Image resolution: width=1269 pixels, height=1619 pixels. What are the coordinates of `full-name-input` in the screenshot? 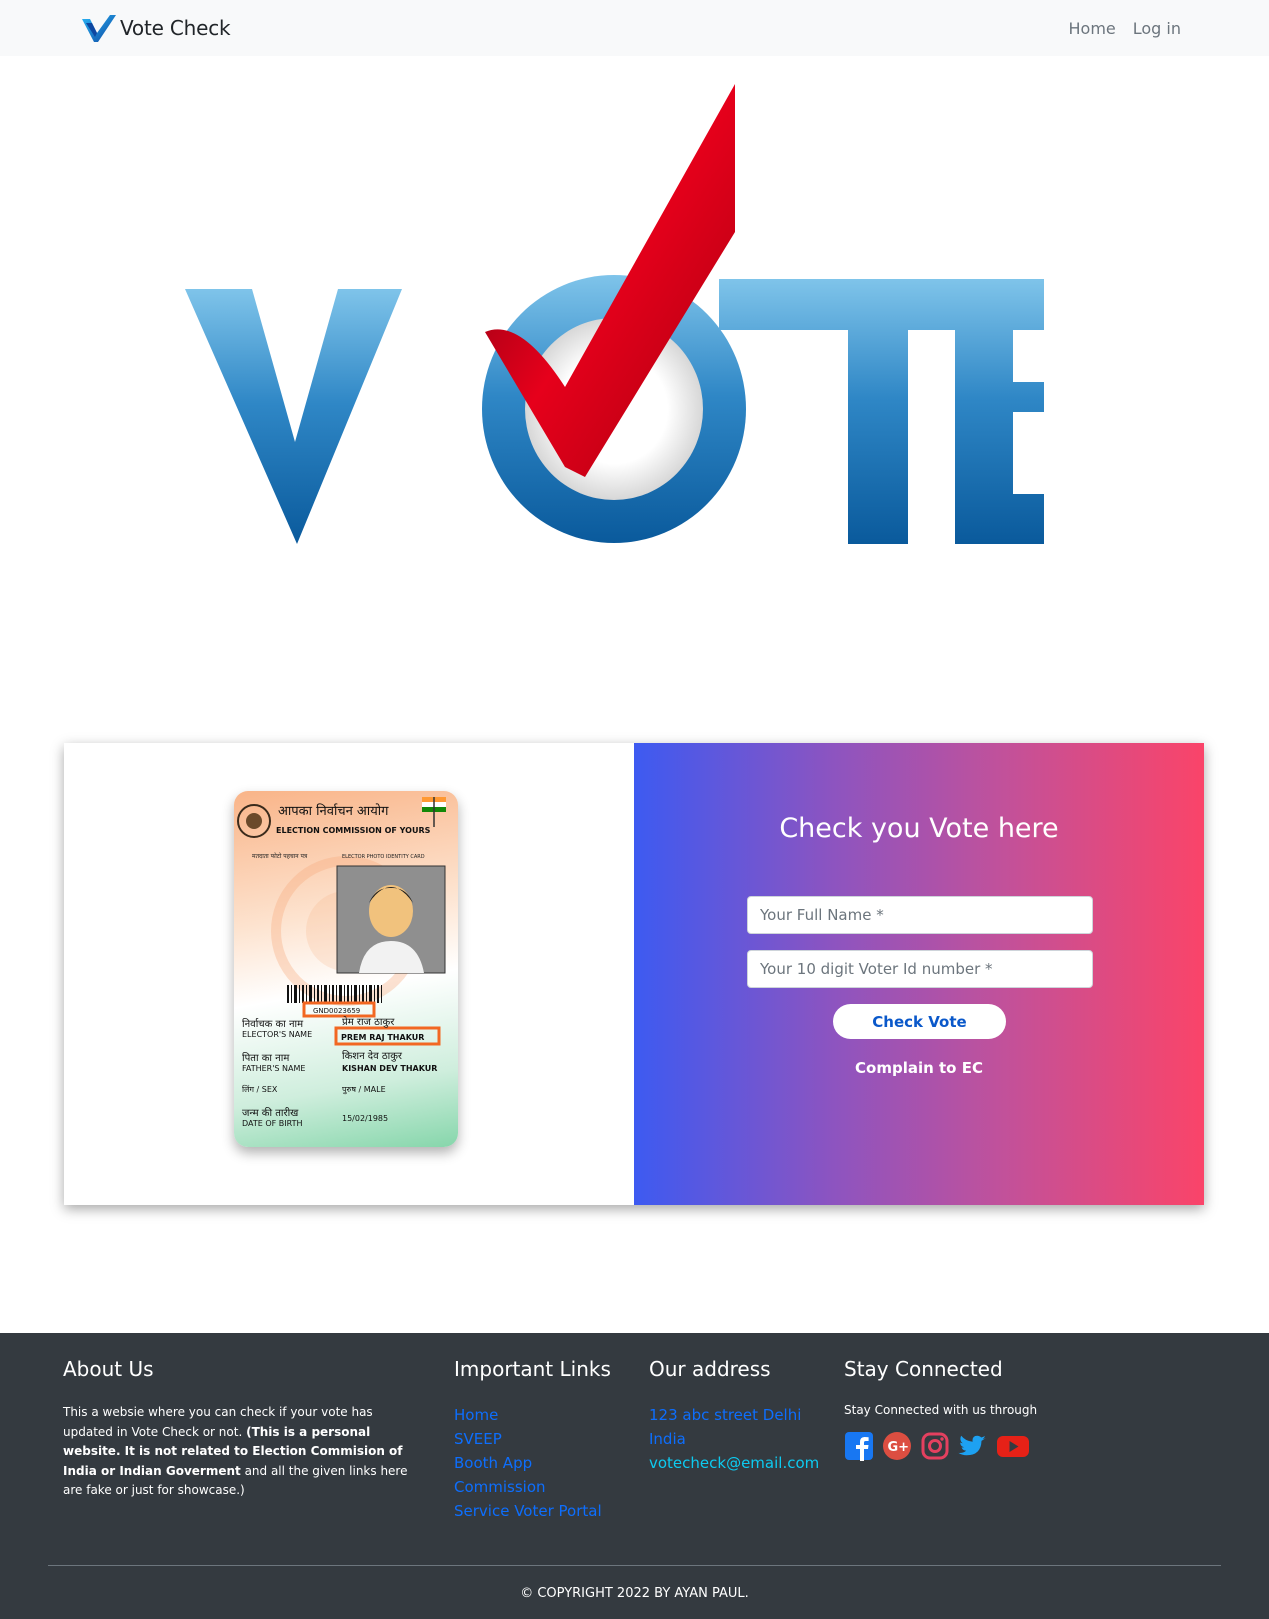 It's located at (920, 915).